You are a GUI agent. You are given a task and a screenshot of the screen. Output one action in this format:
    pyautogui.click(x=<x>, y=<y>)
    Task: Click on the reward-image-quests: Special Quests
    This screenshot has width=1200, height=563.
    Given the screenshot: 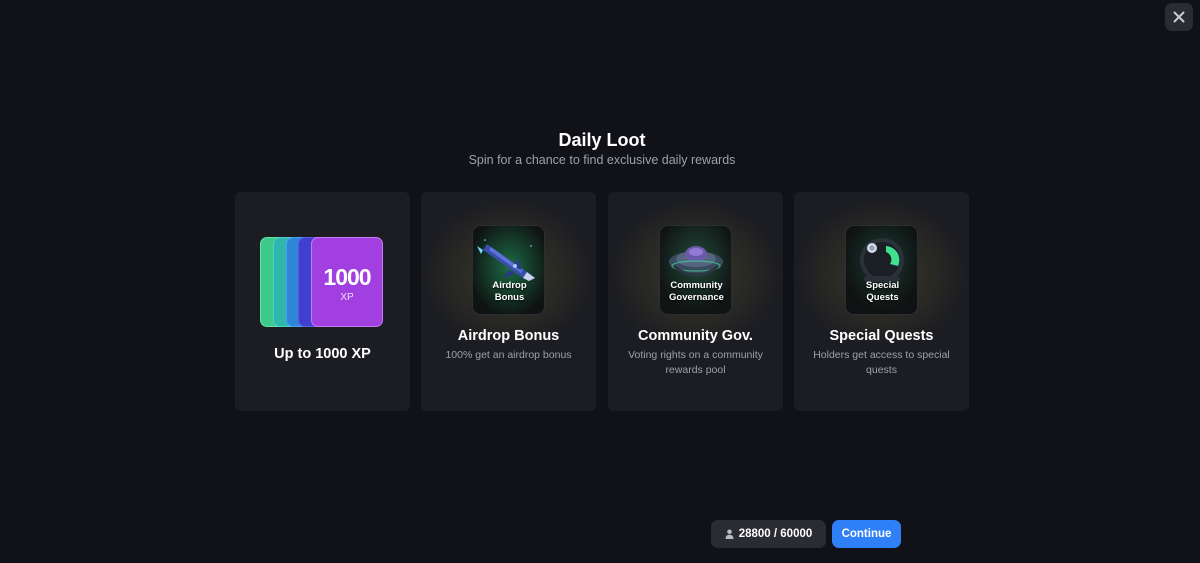 What is the action you would take?
    pyautogui.click(x=881, y=270)
    